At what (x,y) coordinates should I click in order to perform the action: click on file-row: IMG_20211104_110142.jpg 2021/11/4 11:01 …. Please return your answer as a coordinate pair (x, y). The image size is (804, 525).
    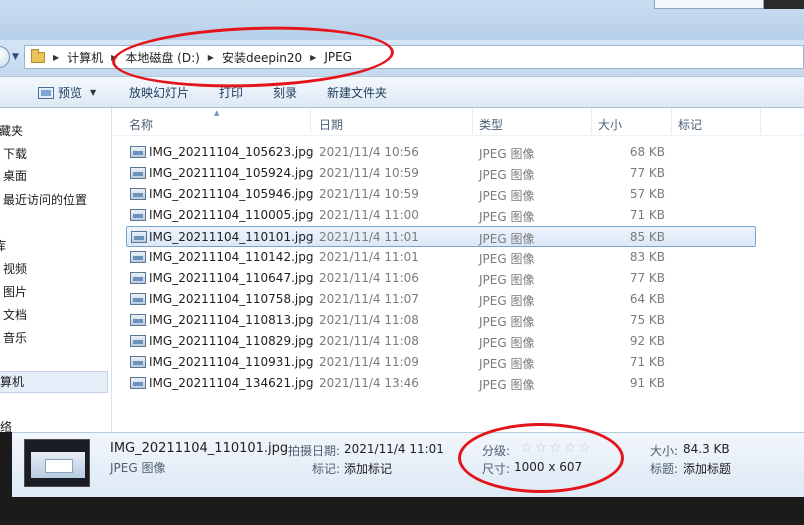
    Looking at the image, I should click on (441, 257).